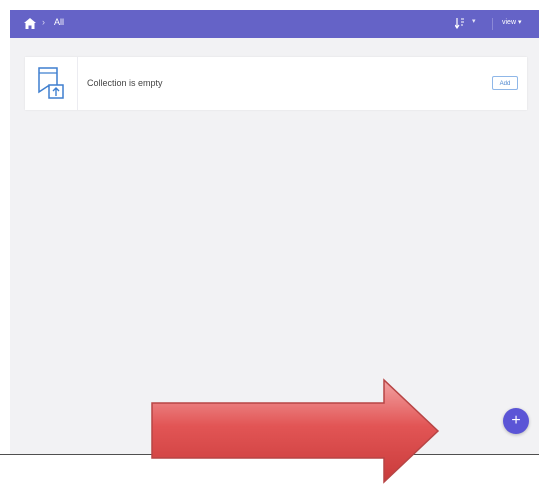 Image resolution: width=539 pixels, height=486 pixels. Describe the element at coordinates (30, 23) in the screenshot. I see `home-icon` at that location.